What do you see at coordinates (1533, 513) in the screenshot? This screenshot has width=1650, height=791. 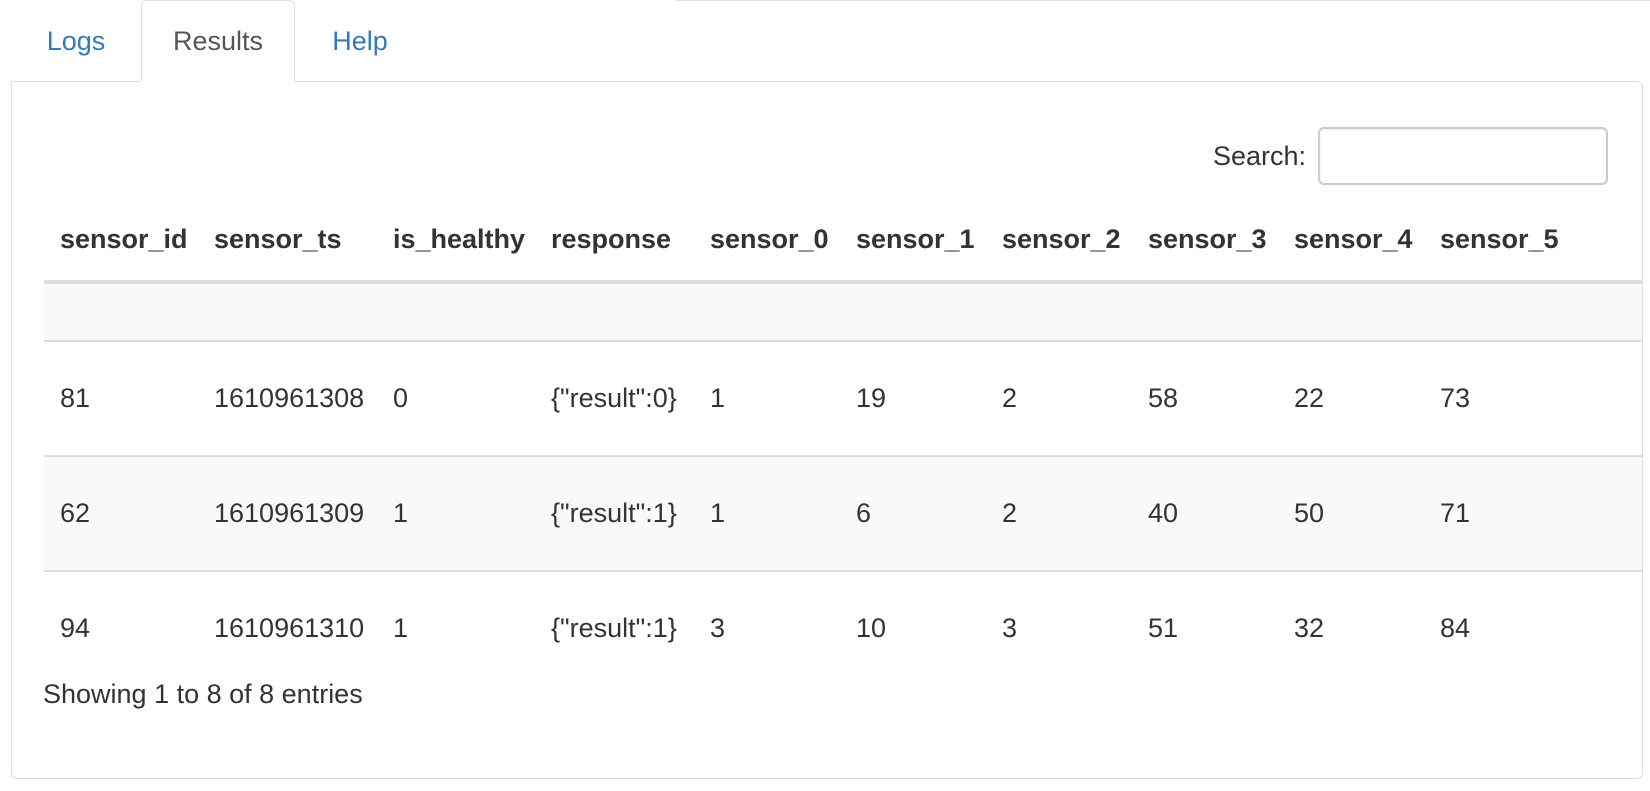 I see `table-cell: 71` at bounding box center [1533, 513].